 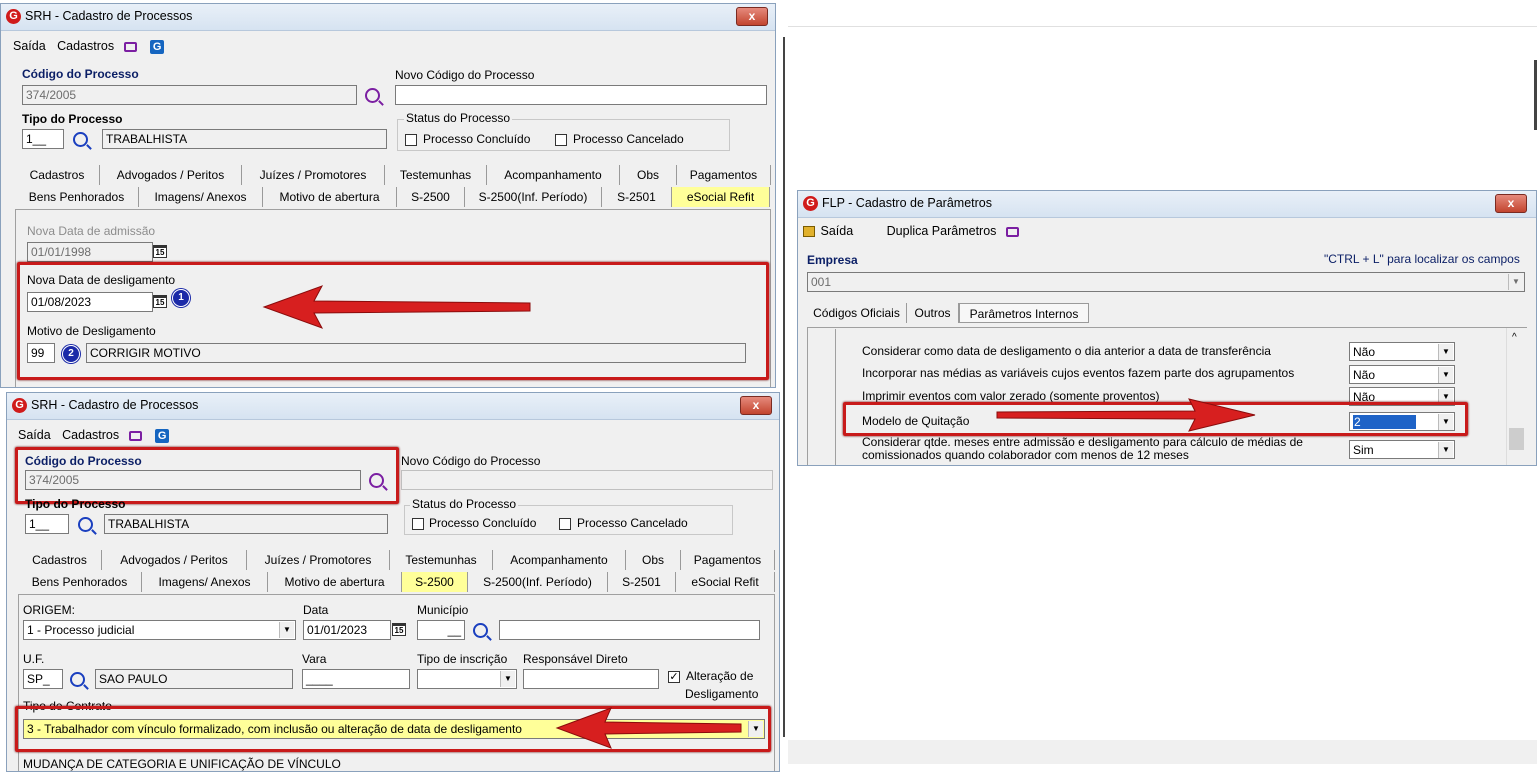 I want to click on annotation-arrow, so click(x=648, y=728).